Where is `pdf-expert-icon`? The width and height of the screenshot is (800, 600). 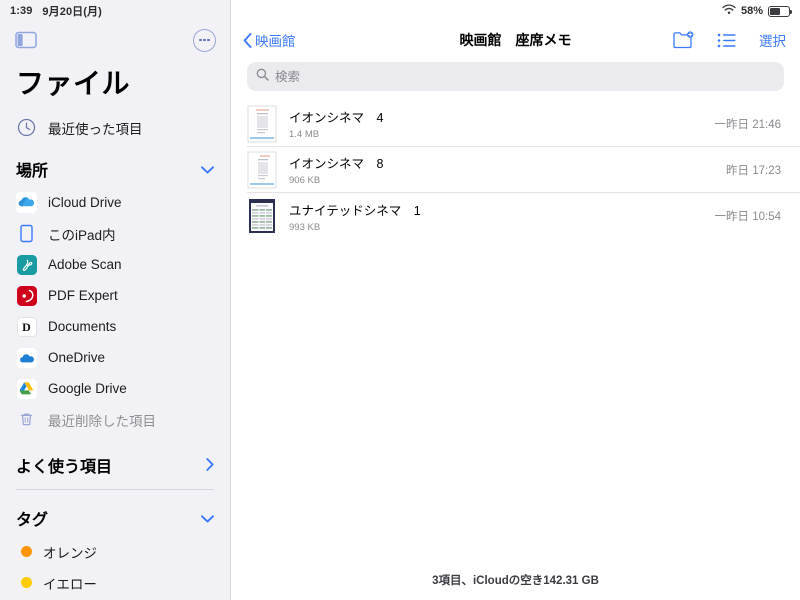 pdf-expert-icon is located at coordinates (26, 295).